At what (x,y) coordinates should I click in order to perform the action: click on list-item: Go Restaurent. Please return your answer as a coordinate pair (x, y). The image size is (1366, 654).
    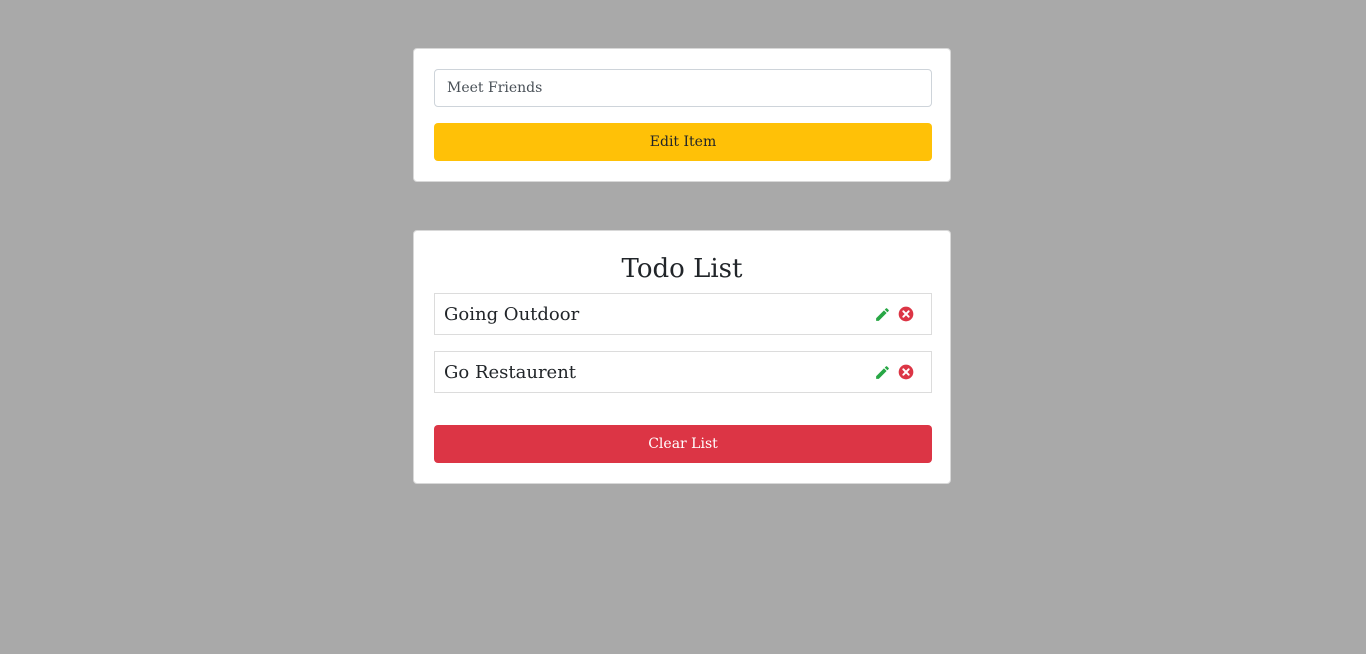
    Looking at the image, I should click on (683, 372).